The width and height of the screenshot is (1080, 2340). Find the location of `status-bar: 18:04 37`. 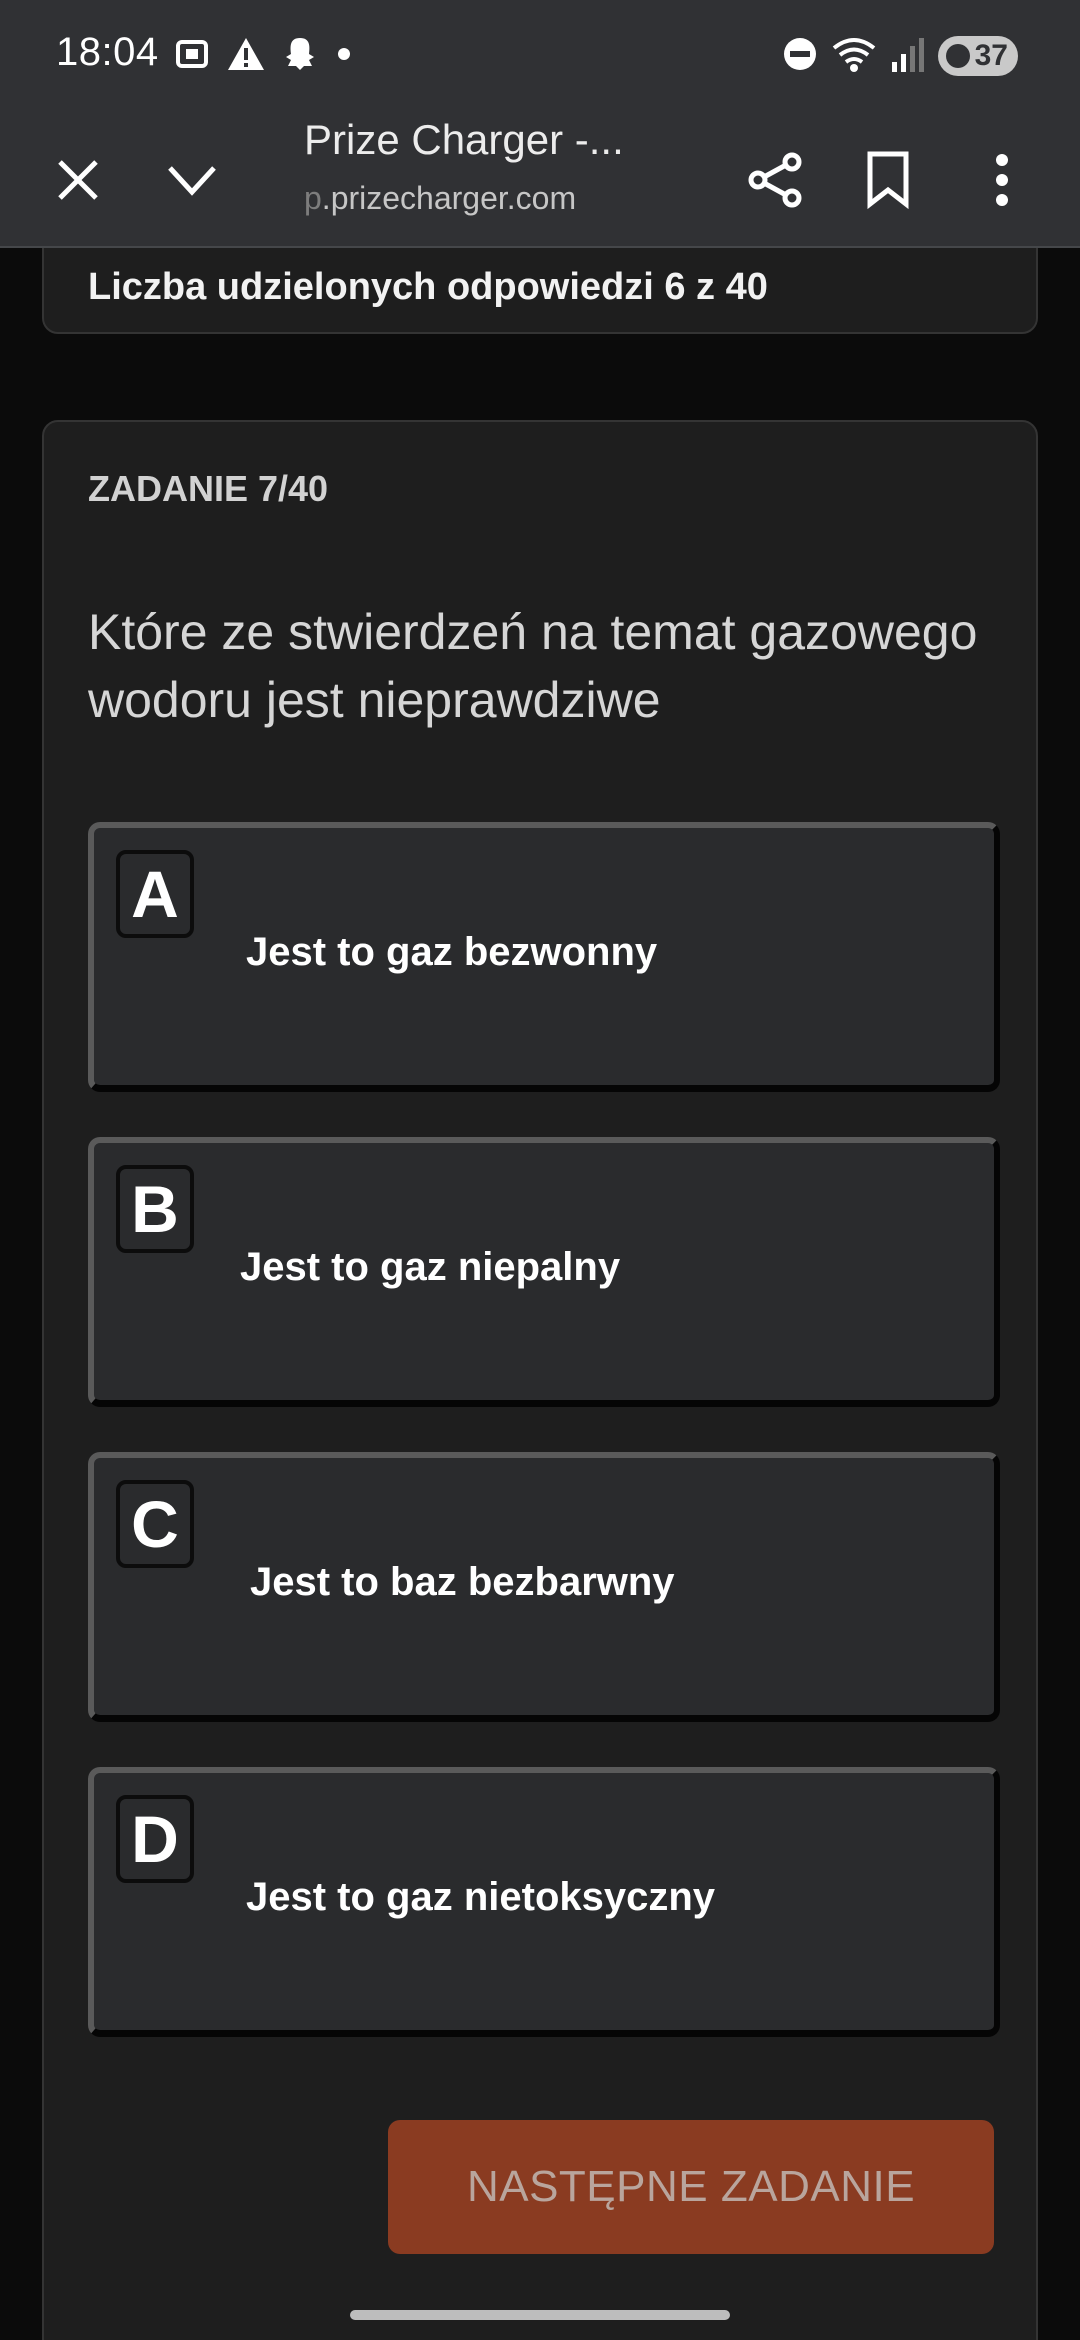

status-bar: 18:04 37 is located at coordinates (540, 56).